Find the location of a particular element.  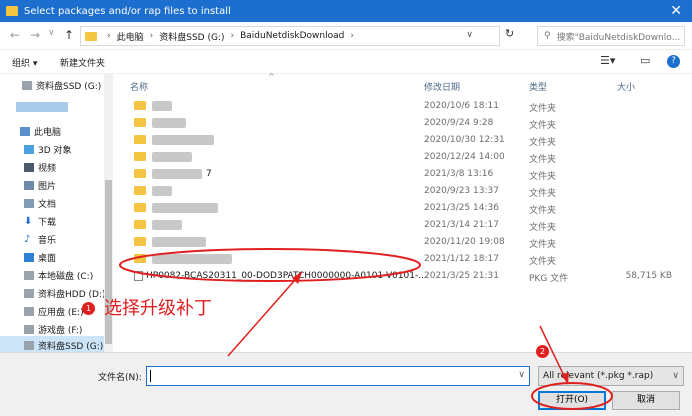

table-row: 2020/11/20 19:08 文件夹 is located at coordinates (402, 242).